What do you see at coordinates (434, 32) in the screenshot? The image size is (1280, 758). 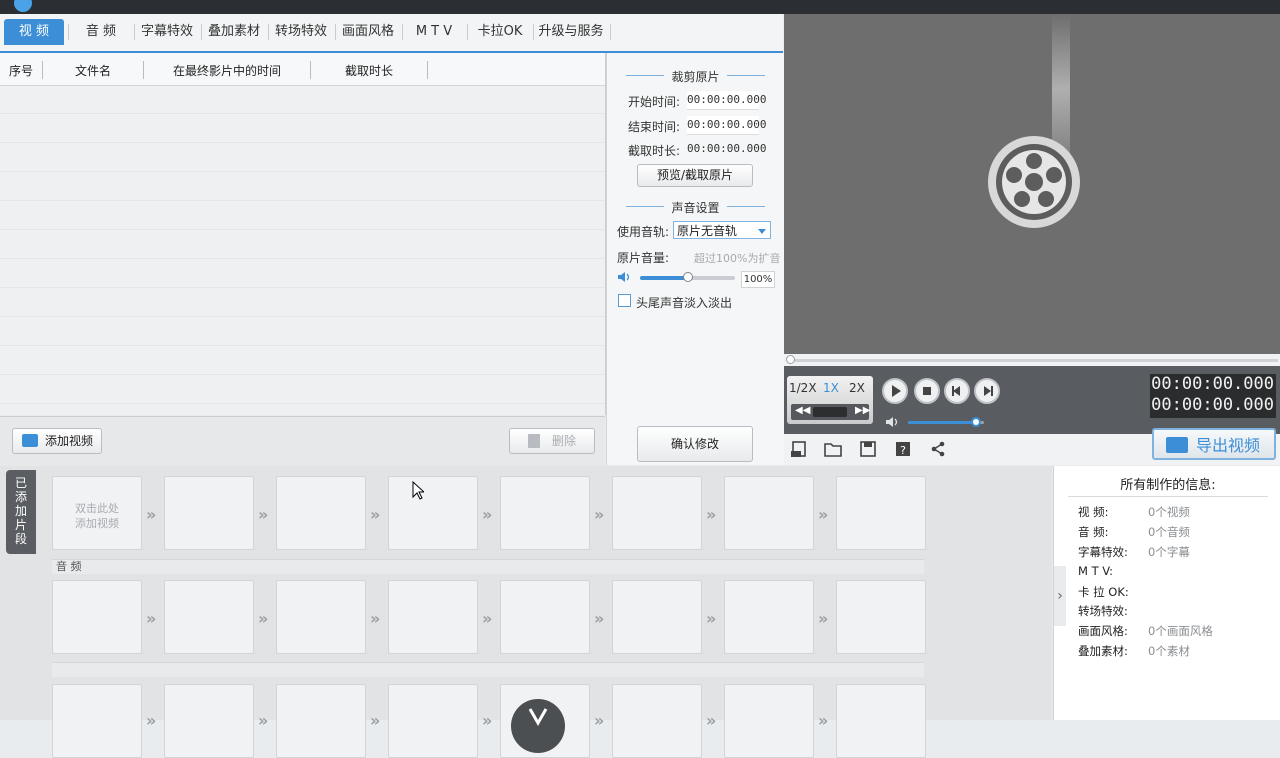 I see `tab-mtv: M T V` at bounding box center [434, 32].